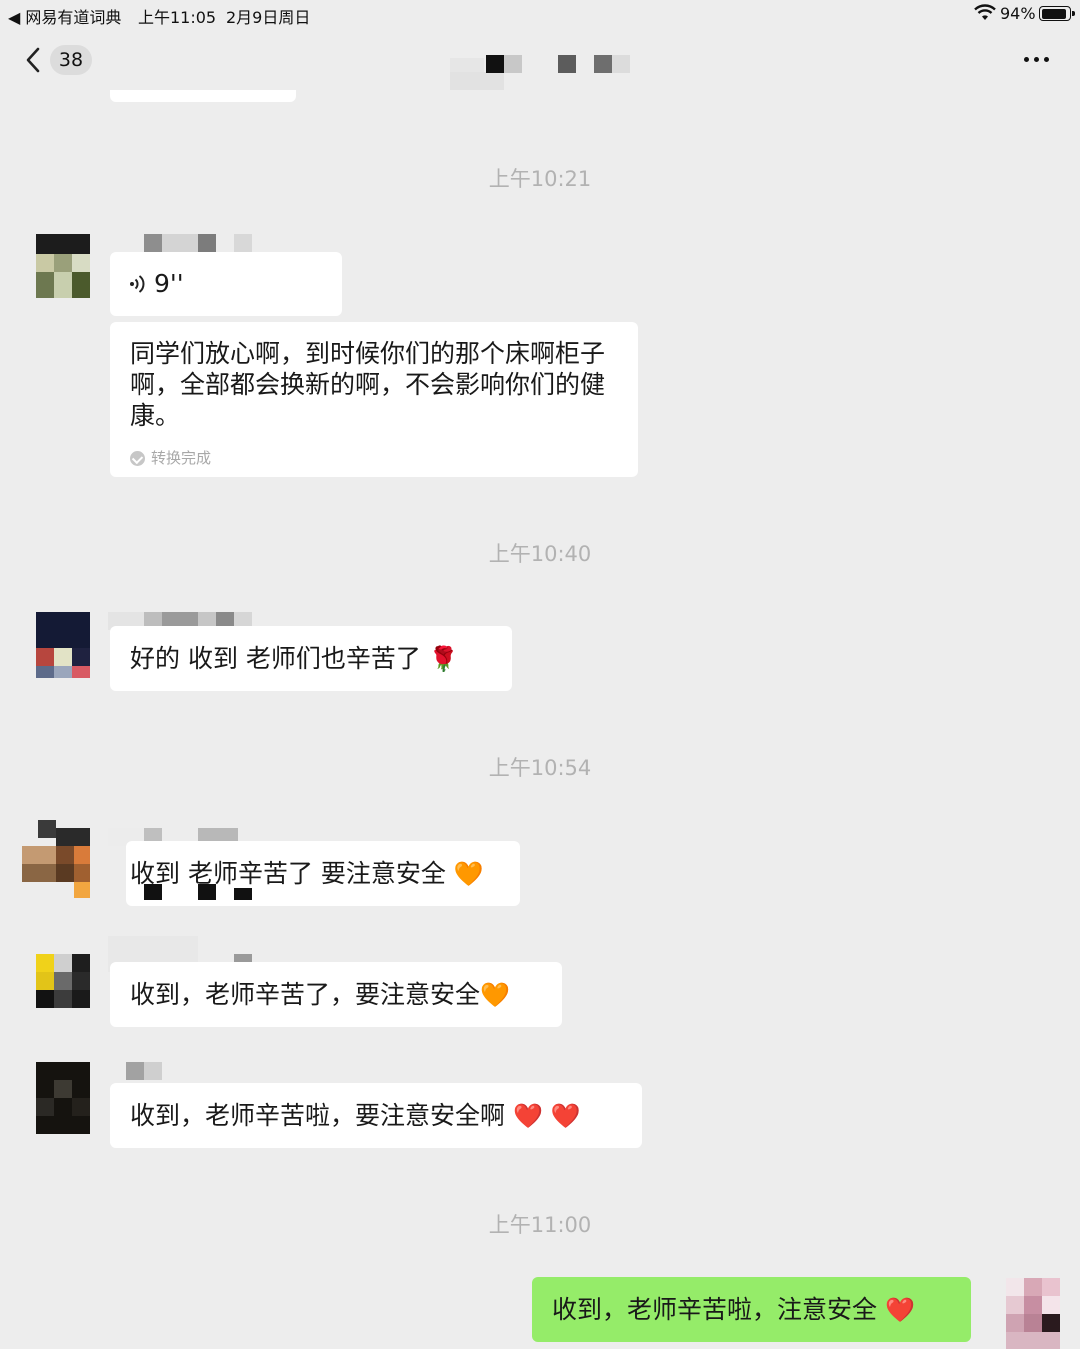 Image resolution: width=1080 pixels, height=1349 pixels. What do you see at coordinates (199, 892) in the screenshot?
I see `name-mosaic-overlay` at bounding box center [199, 892].